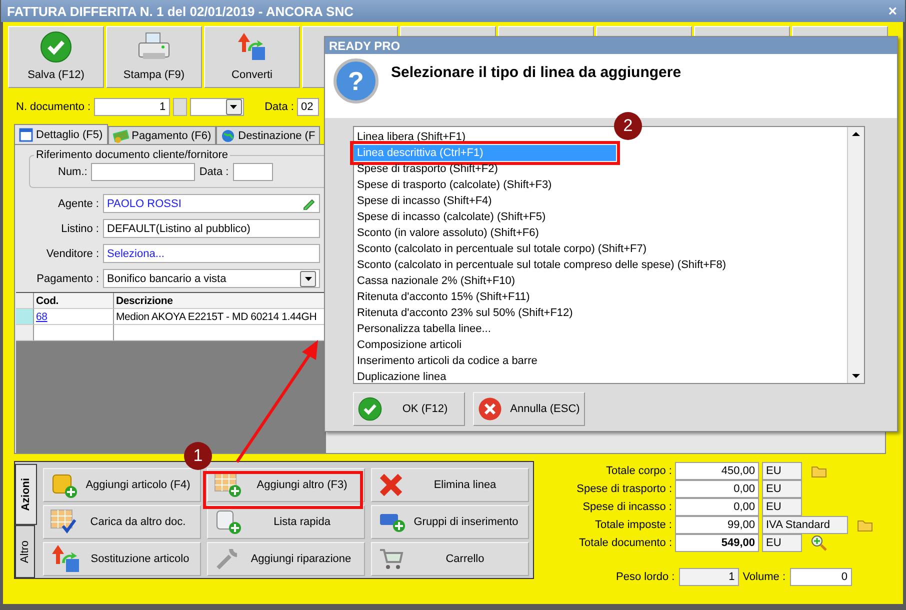 This screenshot has height=610, width=906. What do you see at coordinates (217, 107) in the screenshot?
I see `series-dropdown` at bounding box center [217, 107].